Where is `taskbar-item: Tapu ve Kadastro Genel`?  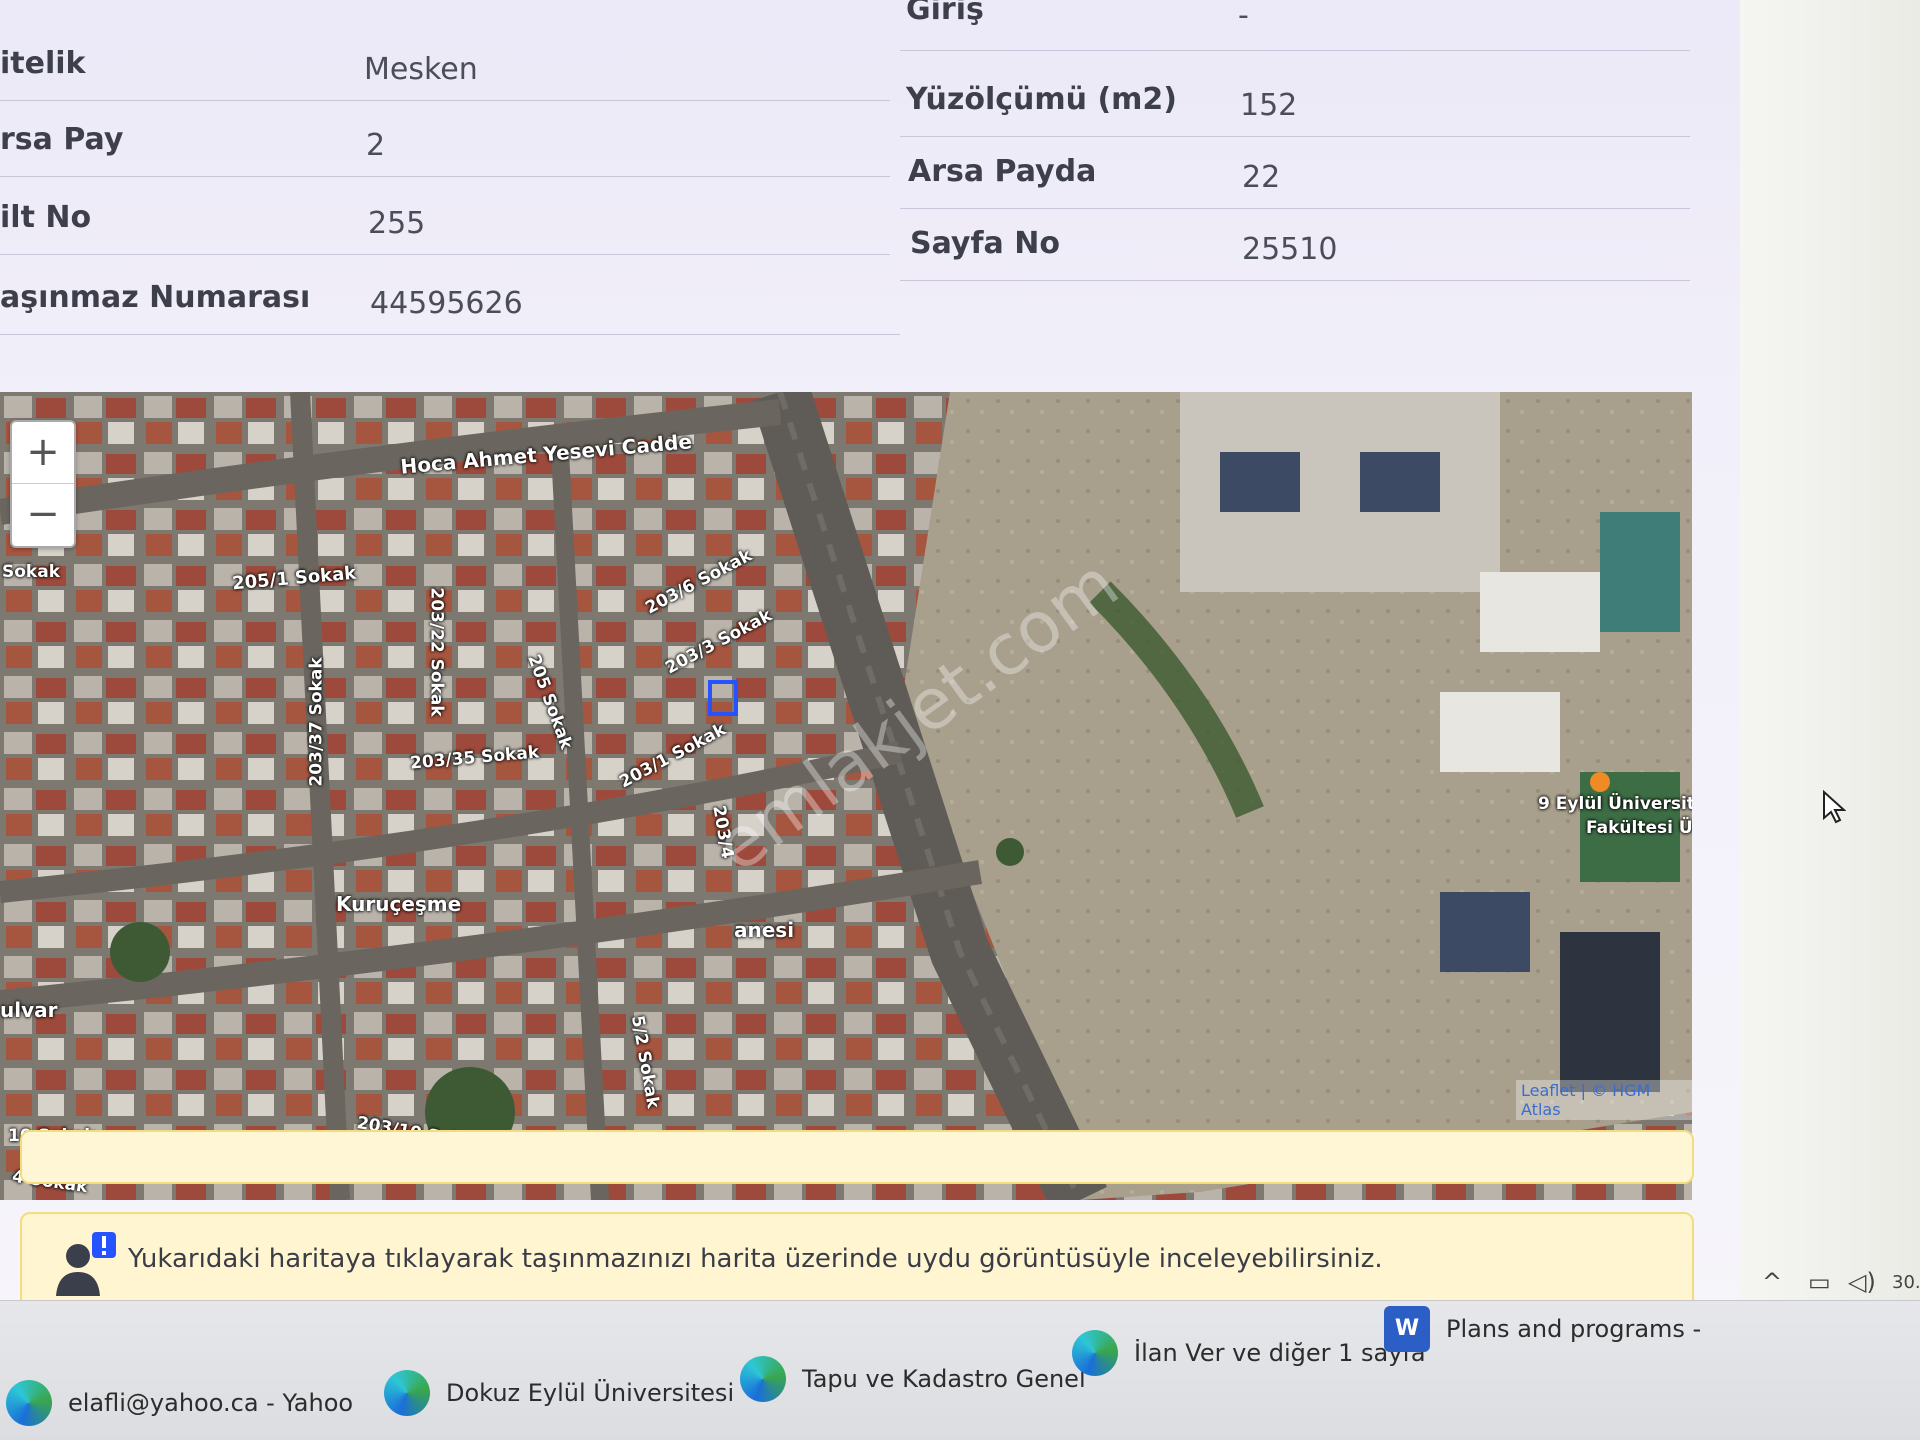 taskbar-item: Tapu ve Kadastro Genel is located at coordinates (913, 1379).